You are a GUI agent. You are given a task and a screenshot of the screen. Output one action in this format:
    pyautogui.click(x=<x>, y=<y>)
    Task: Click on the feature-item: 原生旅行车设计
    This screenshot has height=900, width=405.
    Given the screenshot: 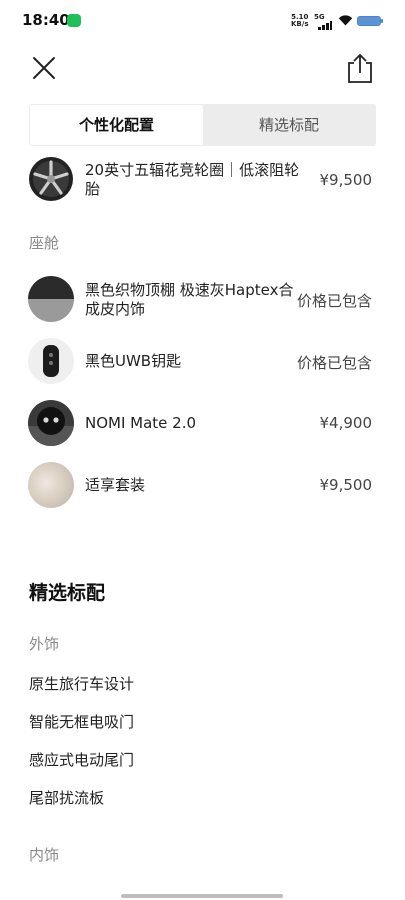 What is the action you would take?
    pyautogui.click(x=82, y=684)
    